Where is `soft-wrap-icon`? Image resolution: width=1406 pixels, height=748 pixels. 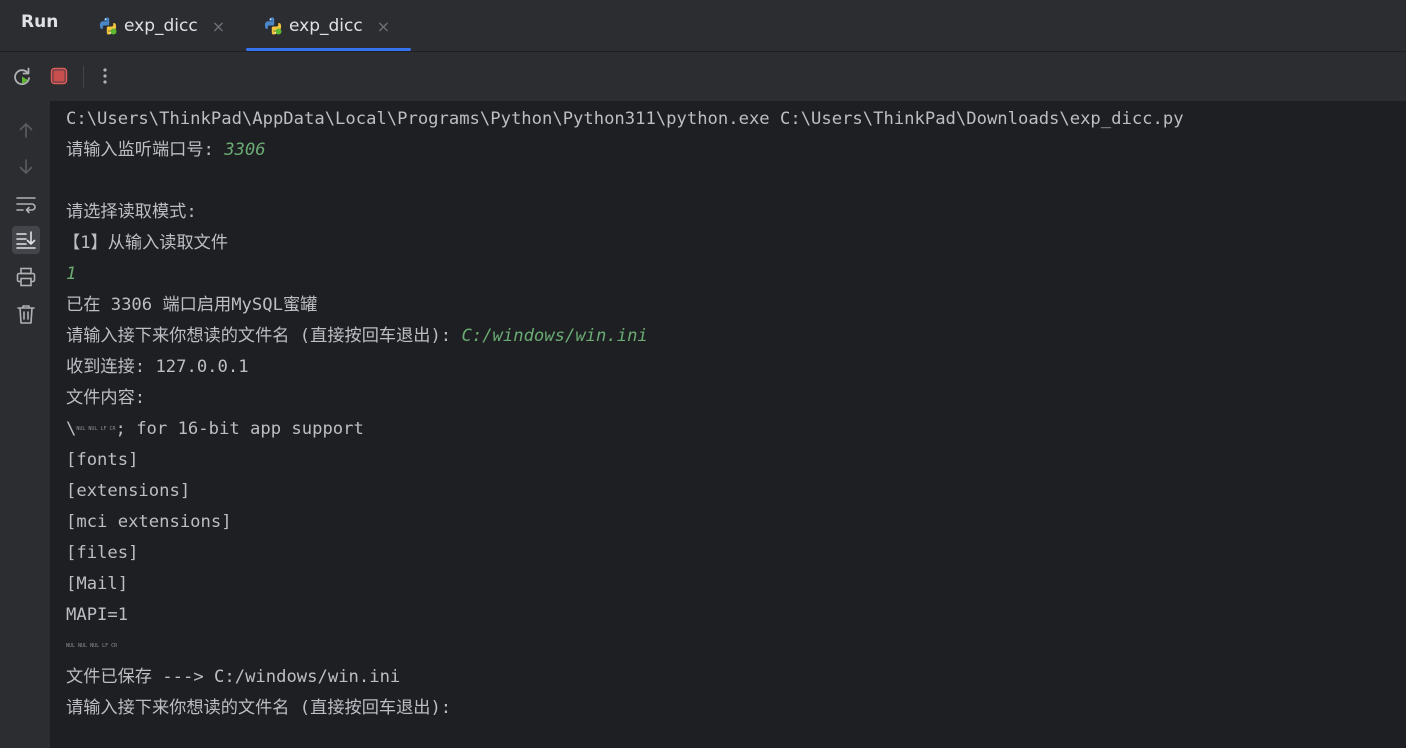 soft-wrap-icon is located at coordinates (26, 205).